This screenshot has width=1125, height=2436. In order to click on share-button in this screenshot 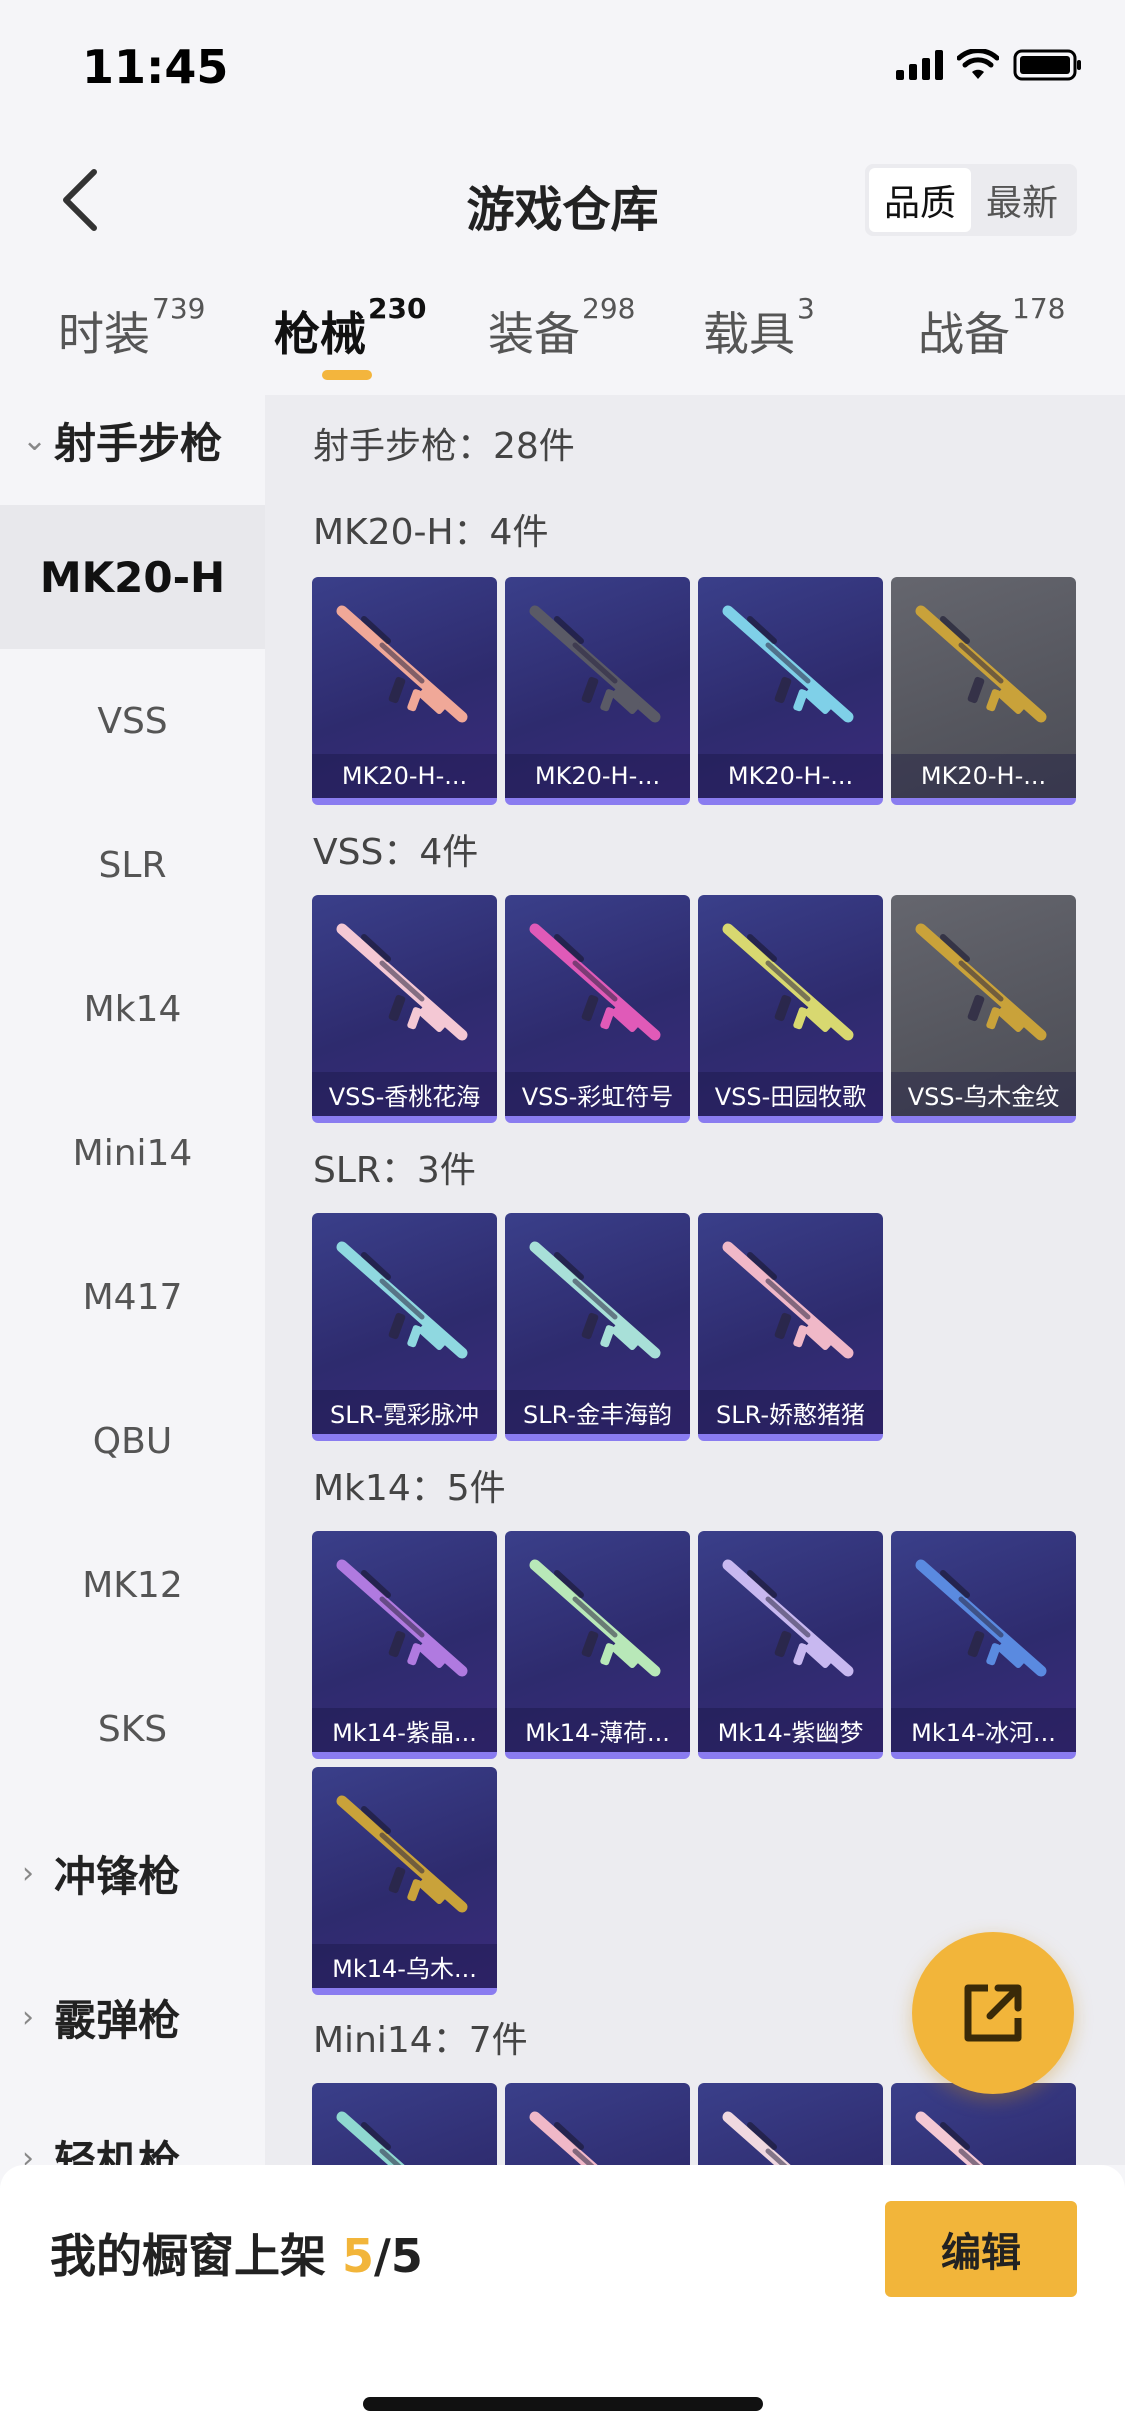, I will do `click(993, 2013)`.